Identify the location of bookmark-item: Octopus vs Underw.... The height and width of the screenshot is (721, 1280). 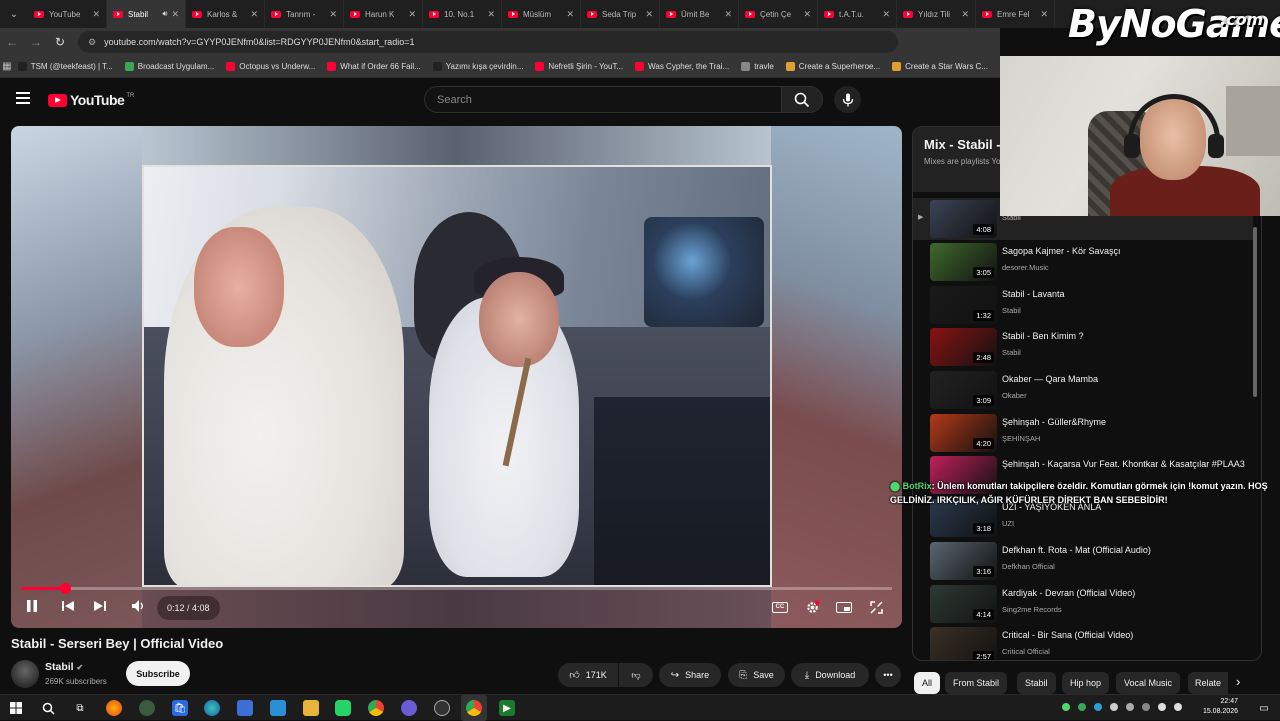
(270, 66).